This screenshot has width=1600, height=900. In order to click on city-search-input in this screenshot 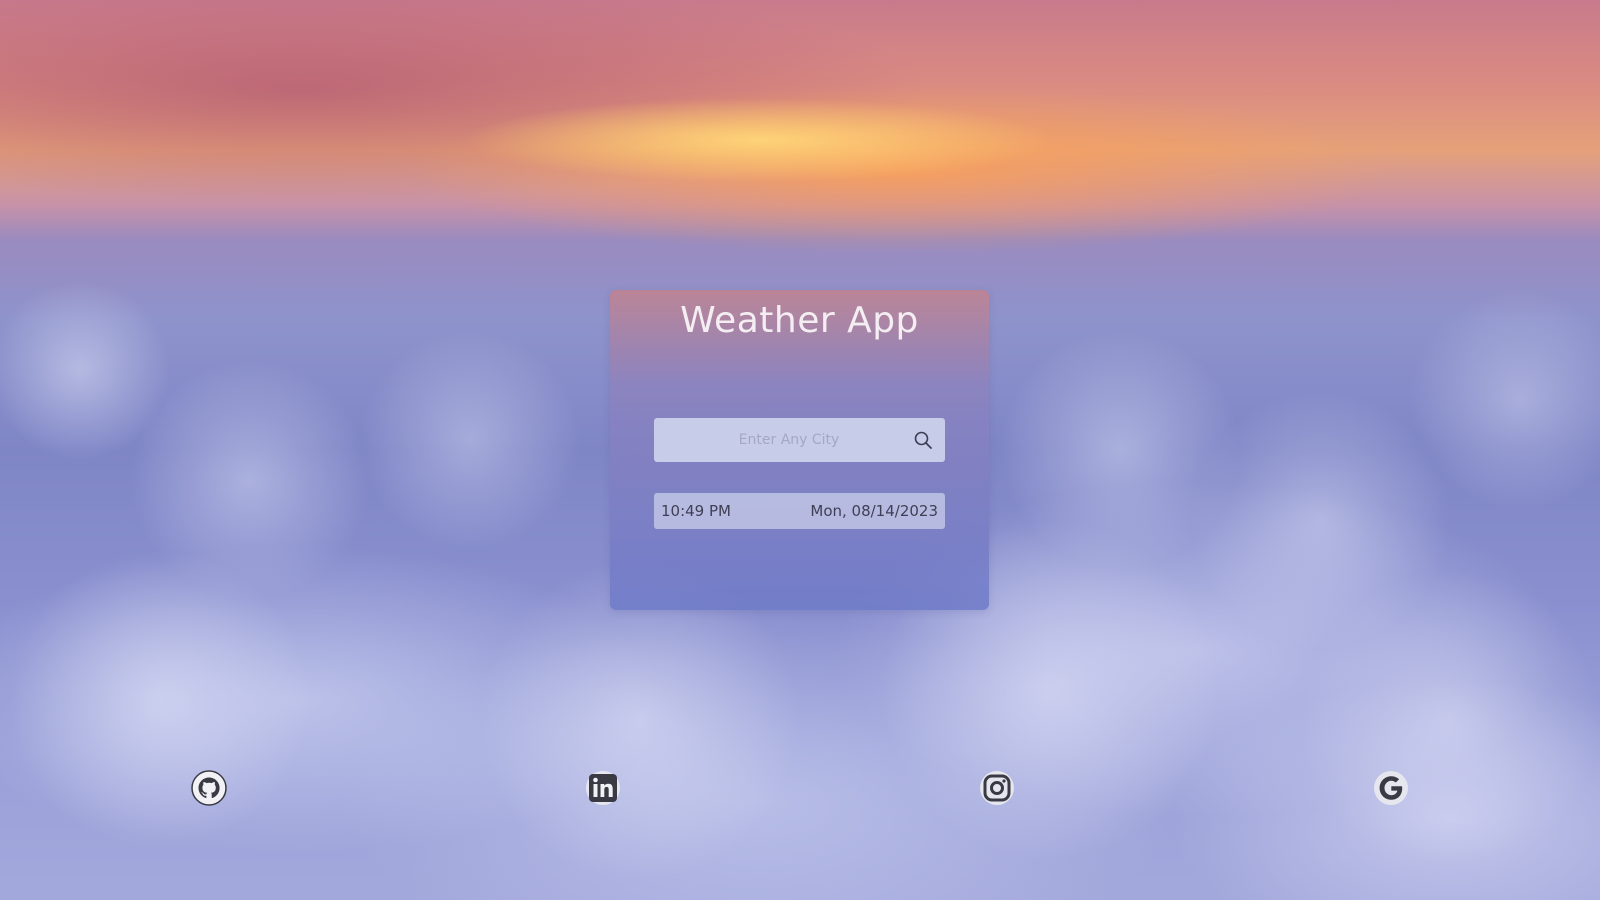, I will do `click(779, 440)`.